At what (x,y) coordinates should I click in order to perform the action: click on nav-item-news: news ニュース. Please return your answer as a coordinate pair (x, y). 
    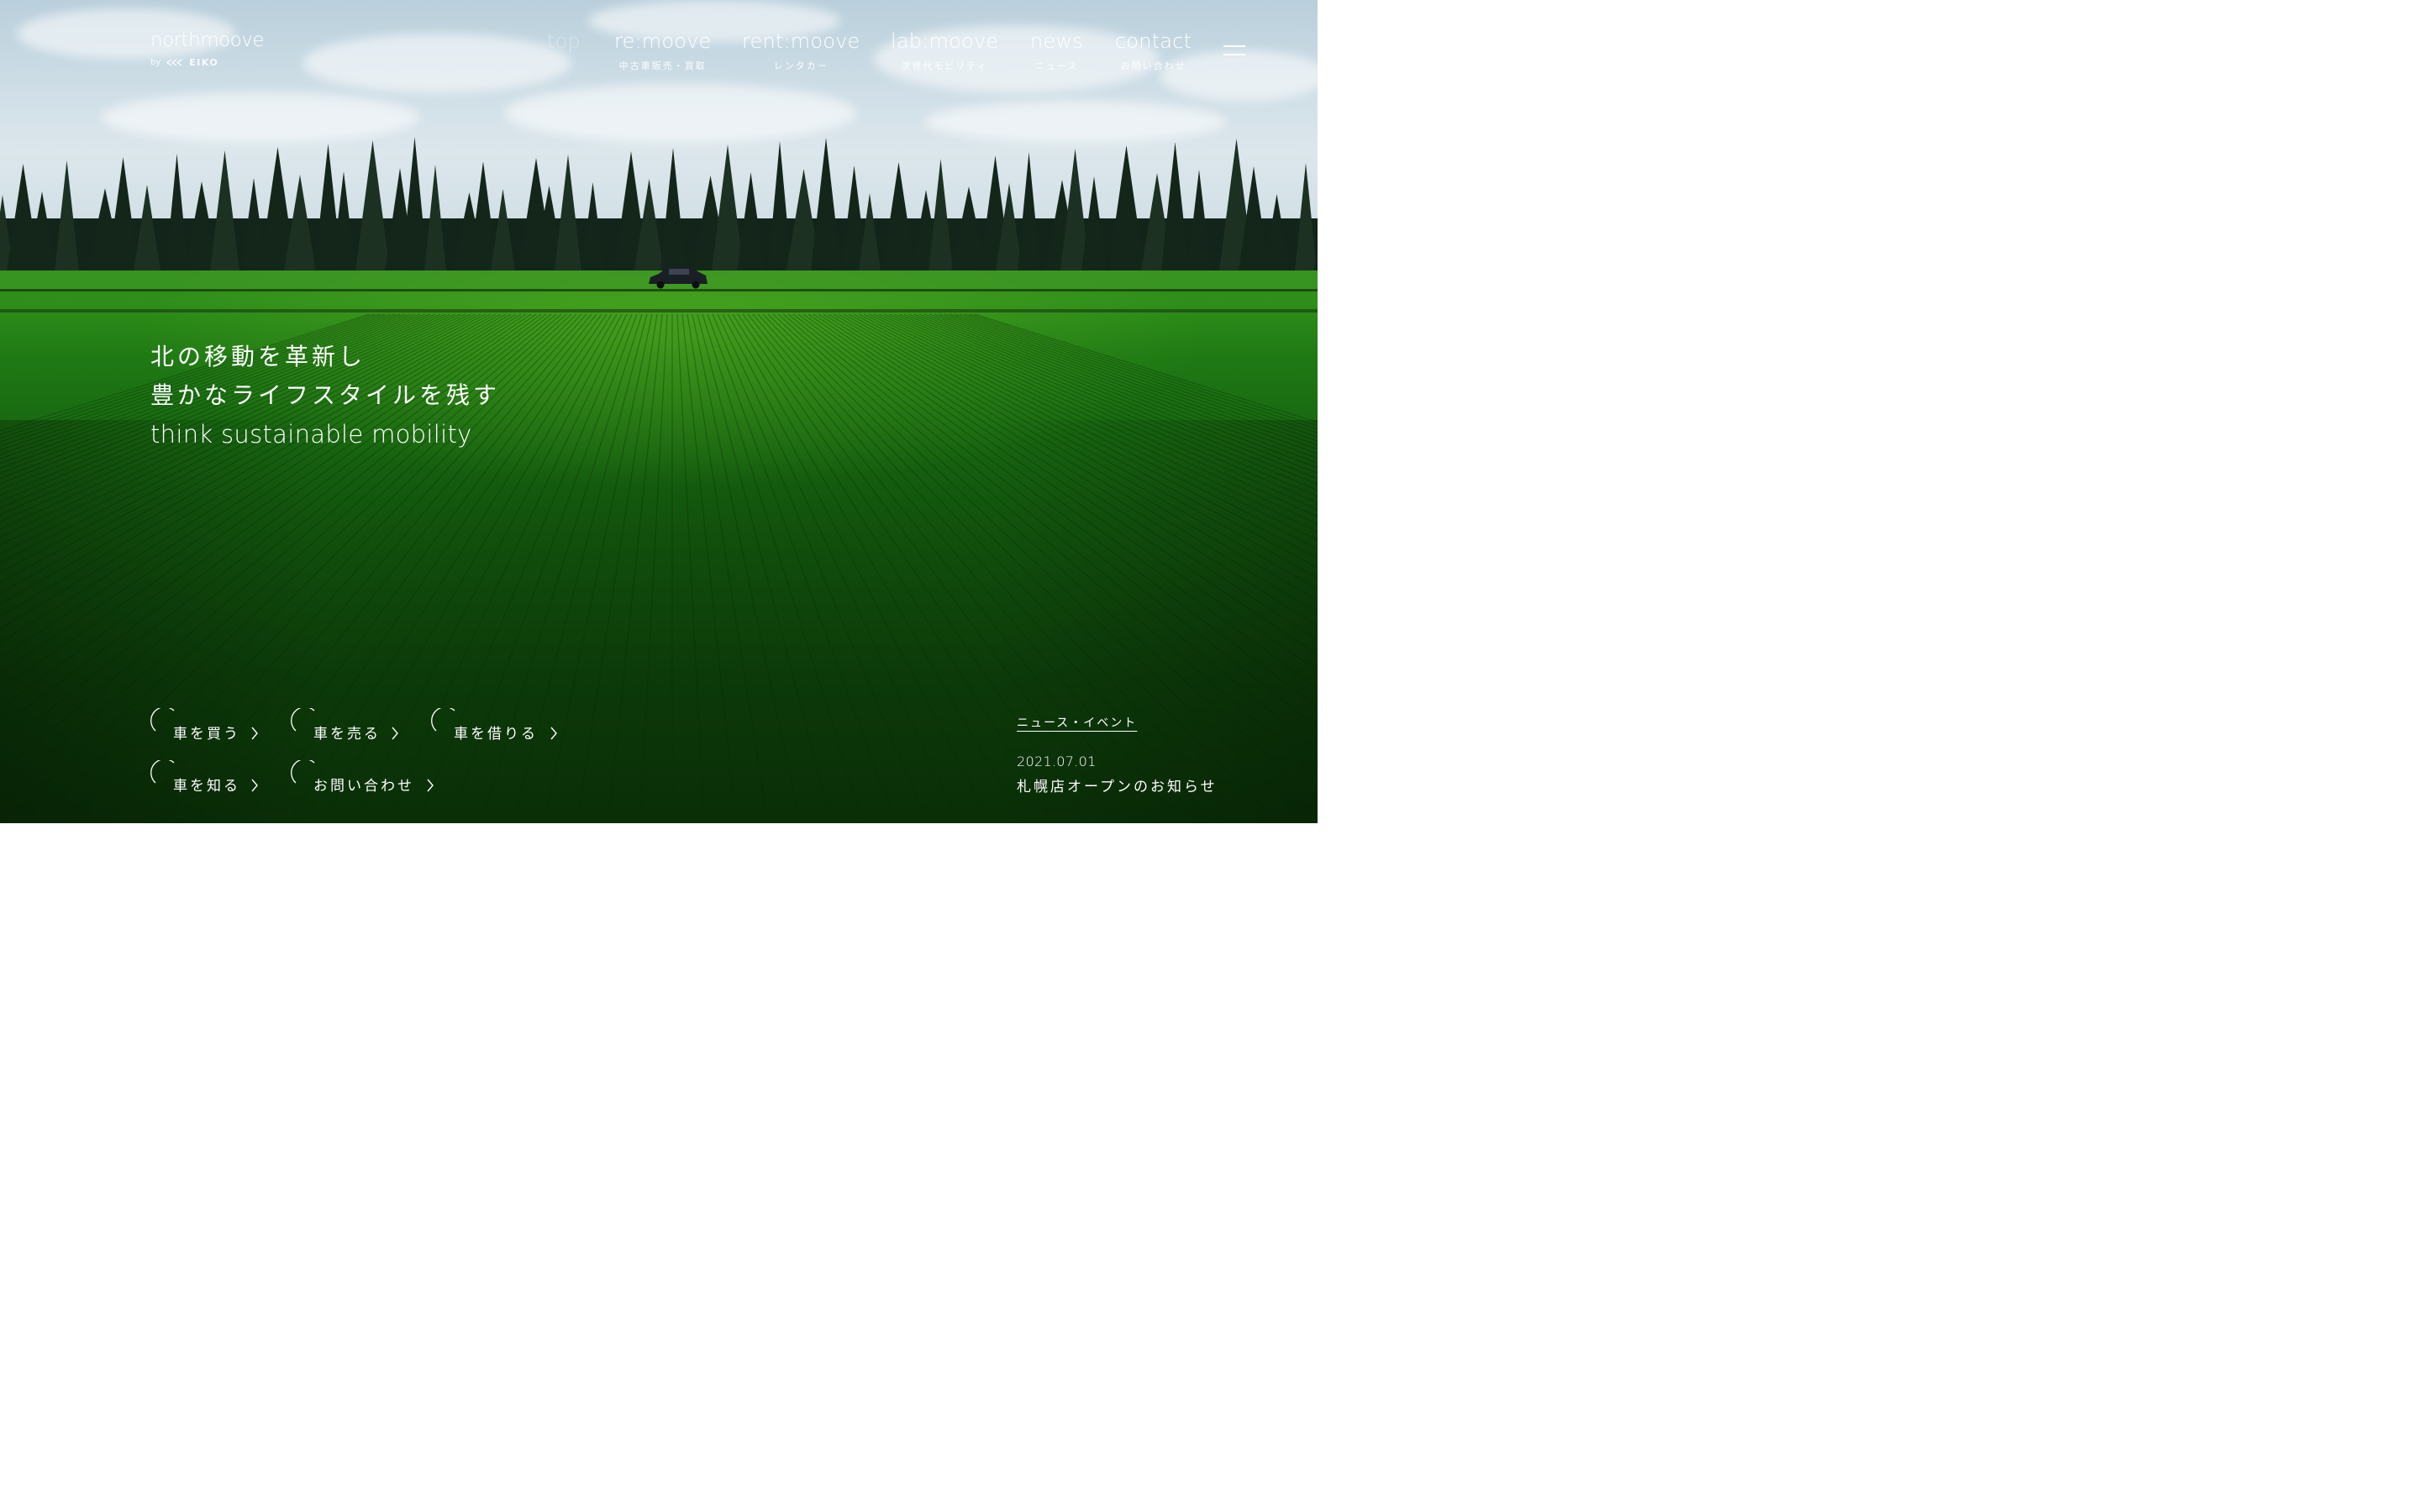
    Looking at the image, I should click on (1056, 50).